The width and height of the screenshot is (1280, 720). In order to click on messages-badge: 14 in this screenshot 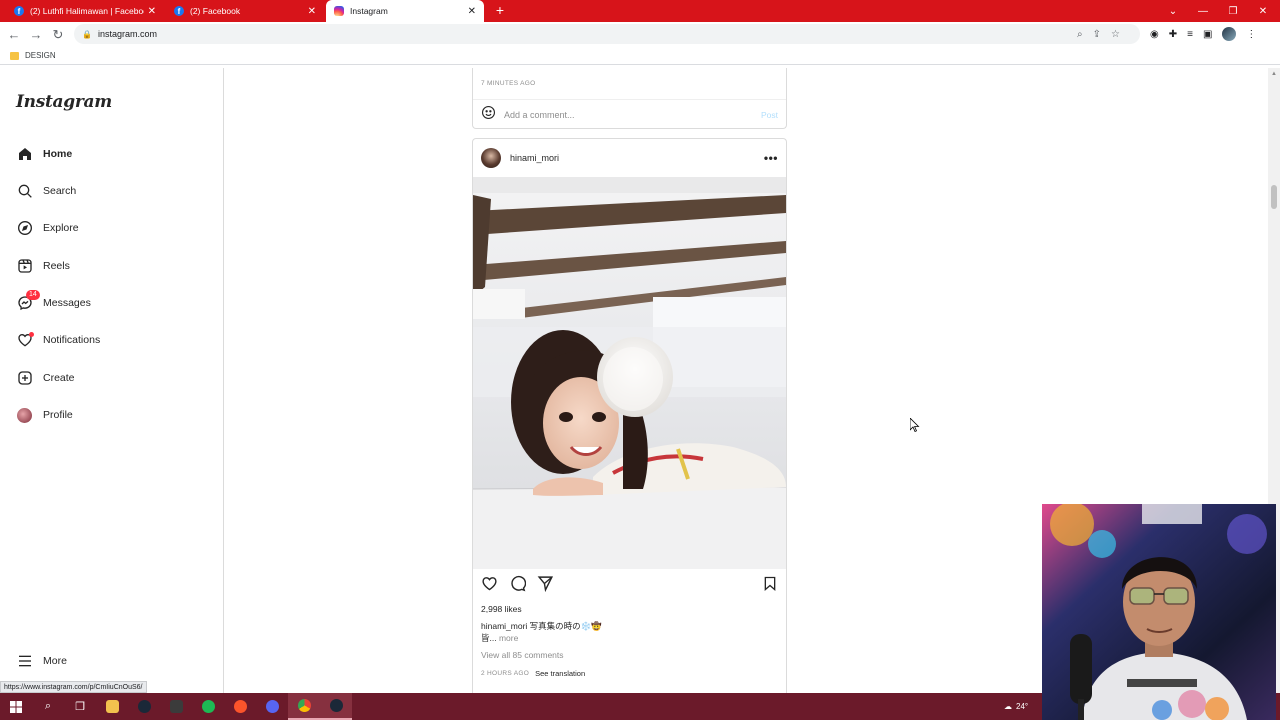, I will do `click(33, 294)`.